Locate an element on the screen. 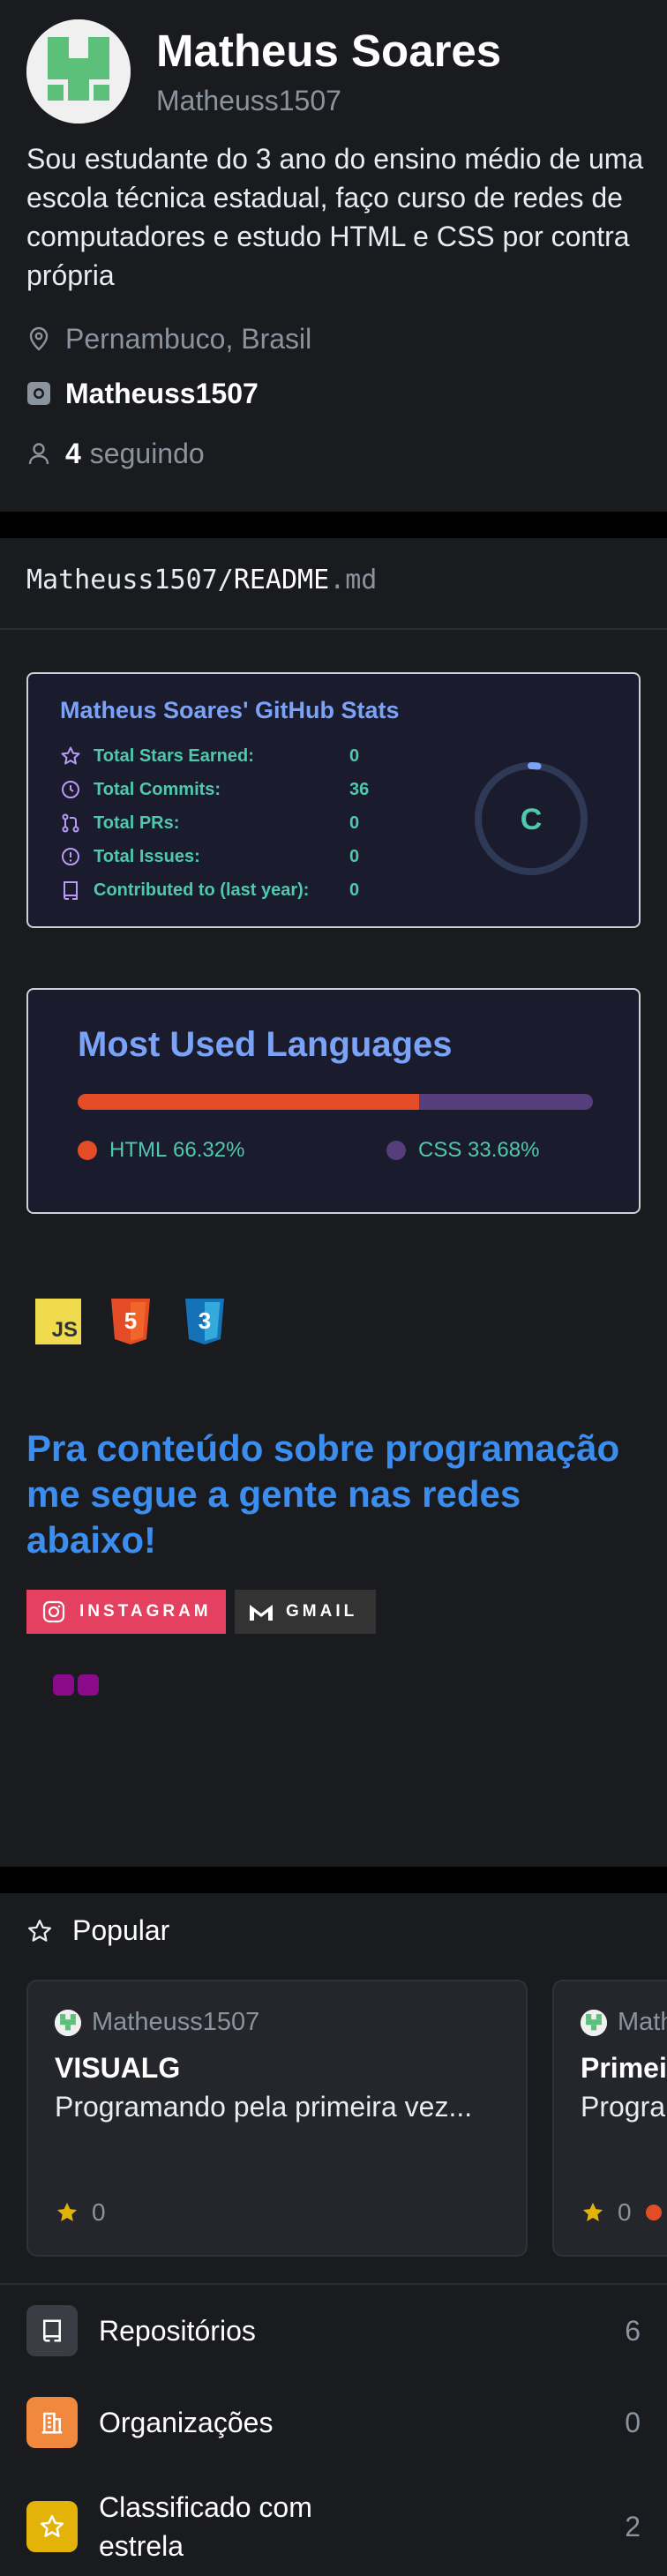 The image size is (667, 2576). social-row: Matheuss1507 is located at coordinates (143, 394).